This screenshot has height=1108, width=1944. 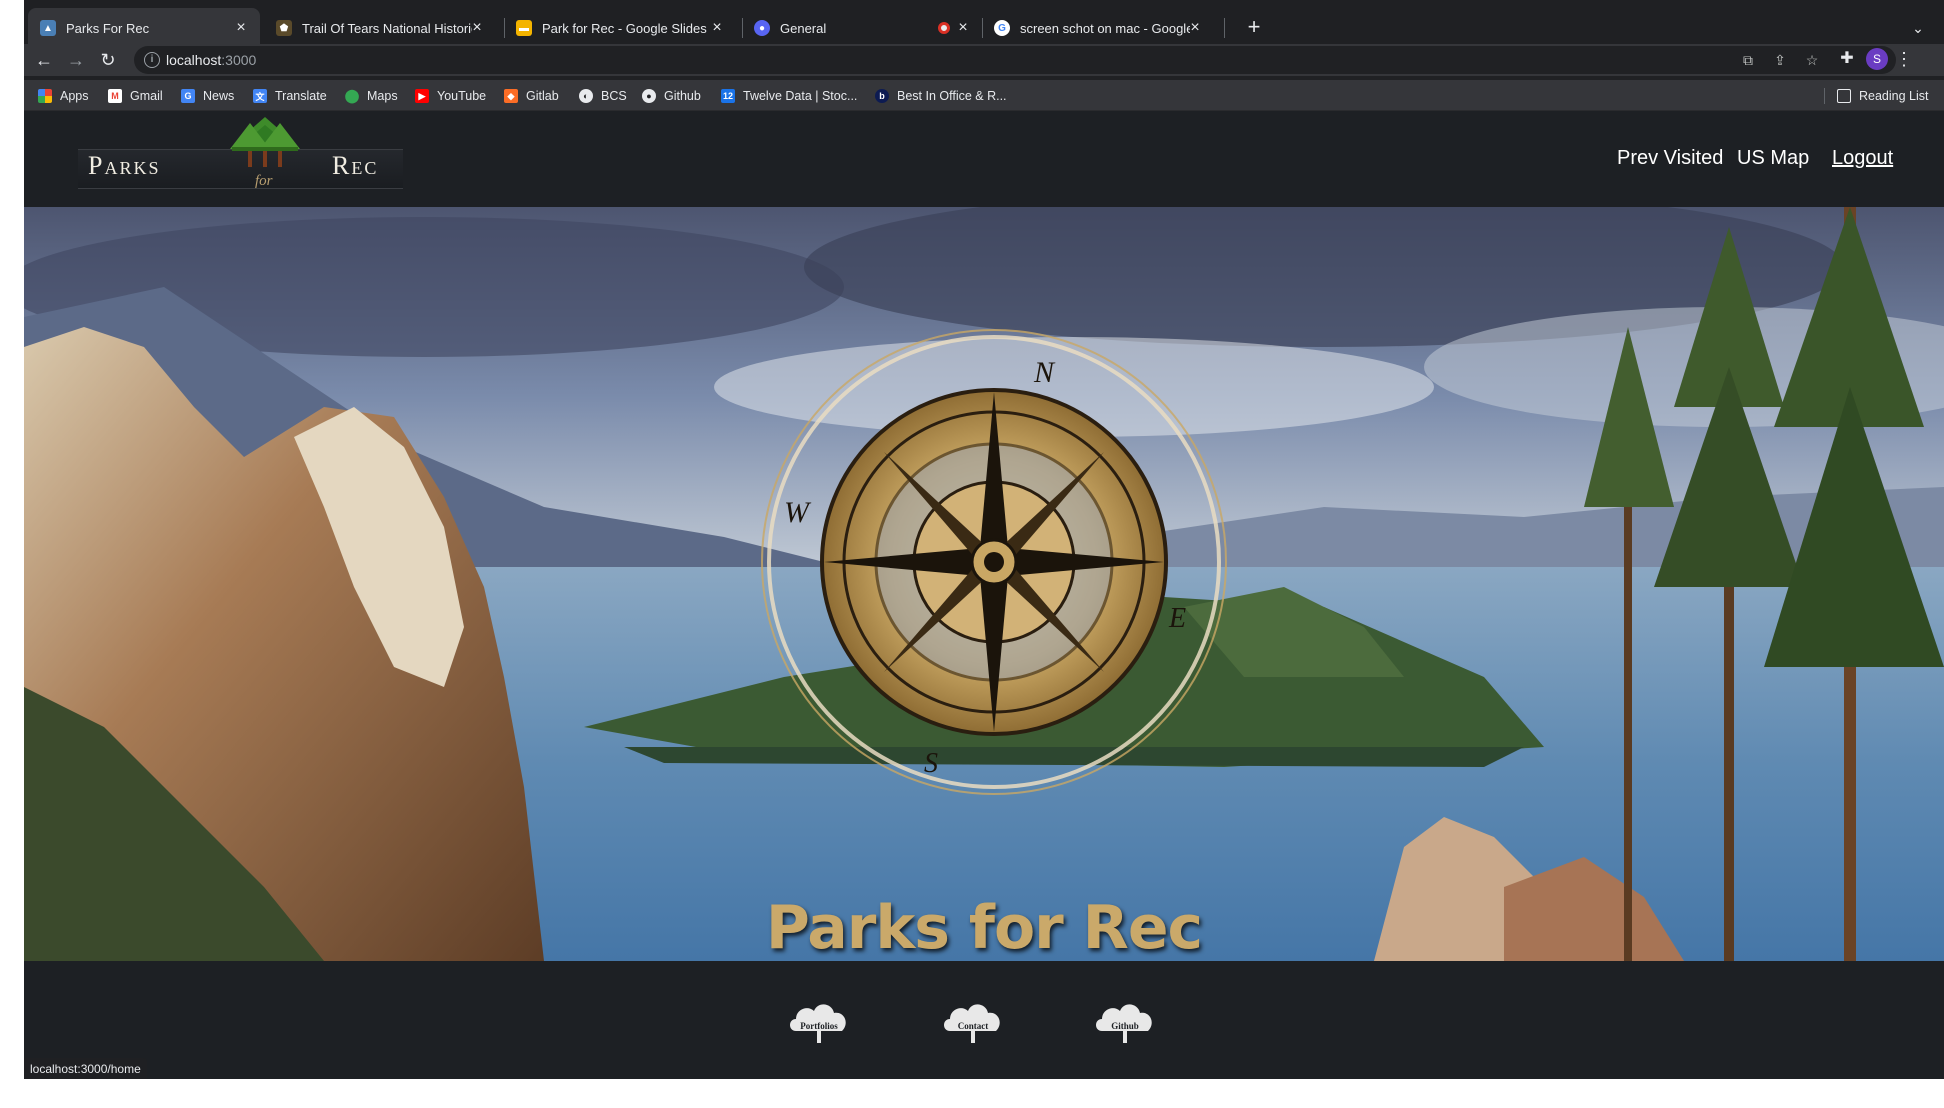 What do you see at coordinates (682, 96) in the screenshot?
I see `bookmark-label: Github` at bounding box center [682, 96].